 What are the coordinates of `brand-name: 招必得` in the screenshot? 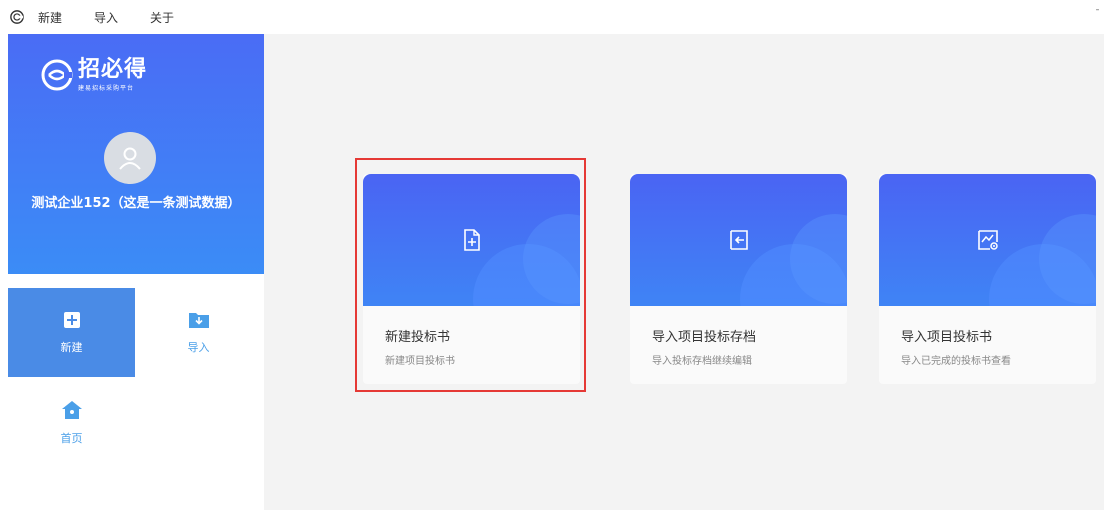 It's located at (113, 69).